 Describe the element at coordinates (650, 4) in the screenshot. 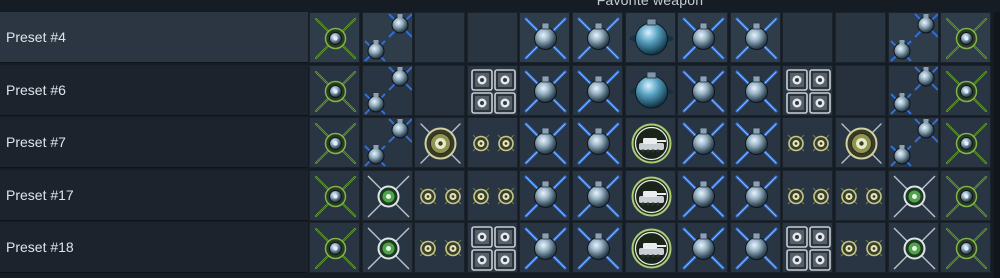

I see `header-title: Favorite weapon` at that location.